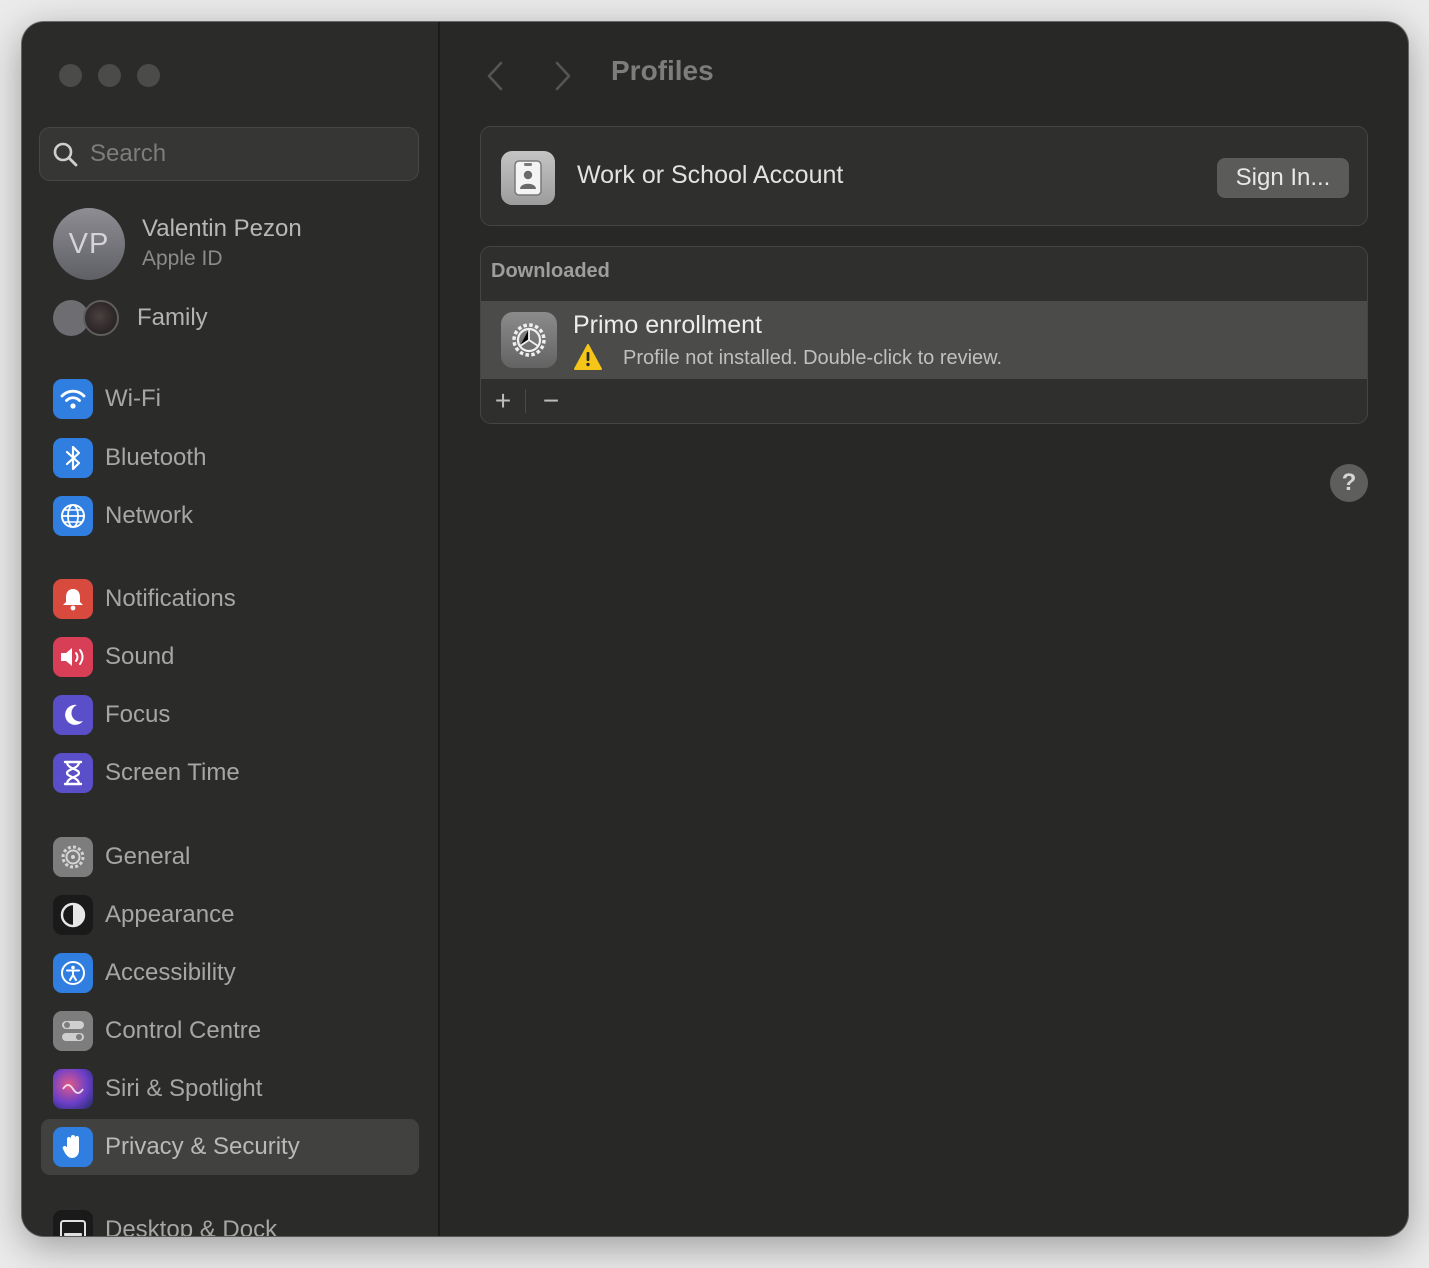  Describe the element at coordinates (172, 772) in the screenshot. I see `sidebar-item-label: Screen Time` at that location.